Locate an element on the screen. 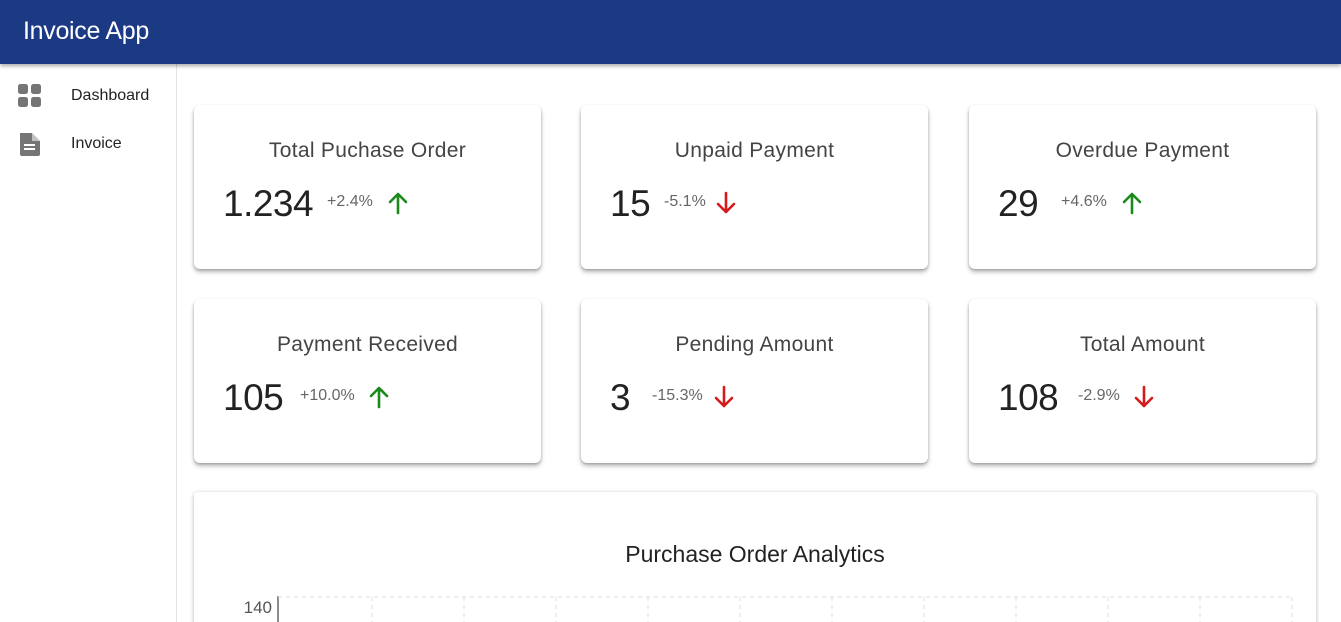 This screenshot has width=1341, height=622. app-title: Invoice App is located at coordinates (86, 31).